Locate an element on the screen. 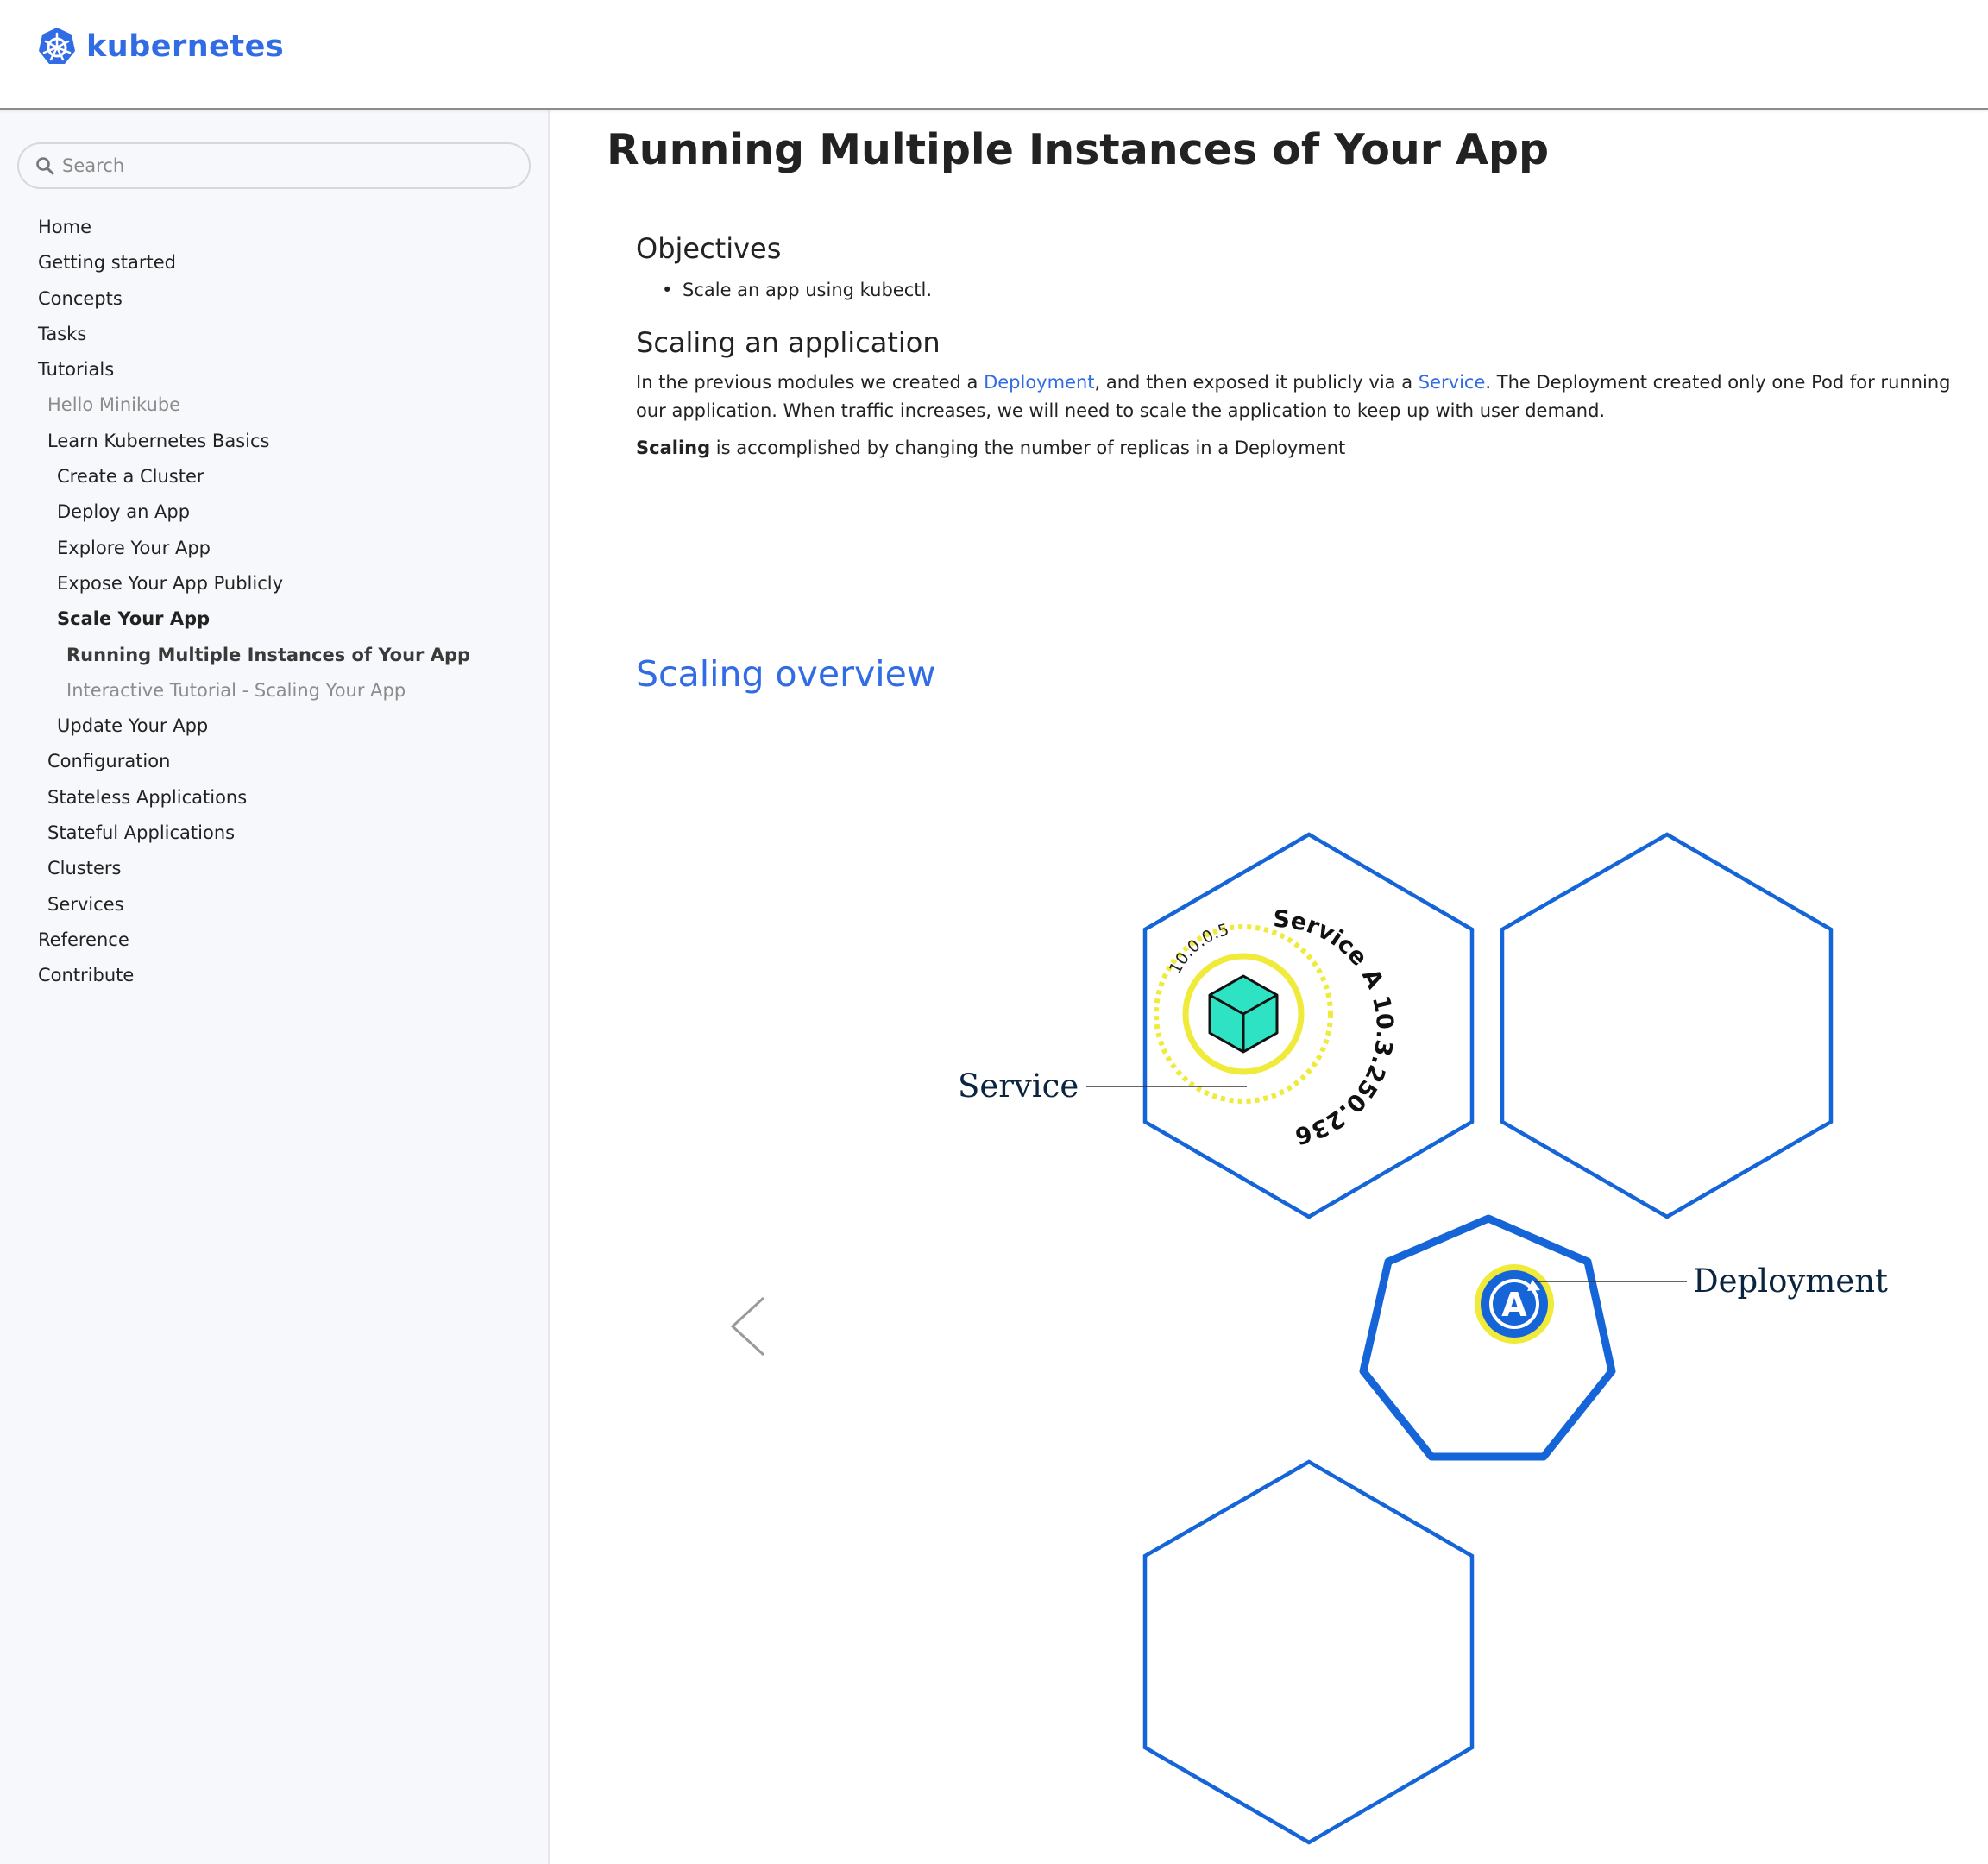 The height and width of the screenshot is (1864, 1988). pod-ip-label: 10.0.0.5 is located at coordinates (1198, 949).